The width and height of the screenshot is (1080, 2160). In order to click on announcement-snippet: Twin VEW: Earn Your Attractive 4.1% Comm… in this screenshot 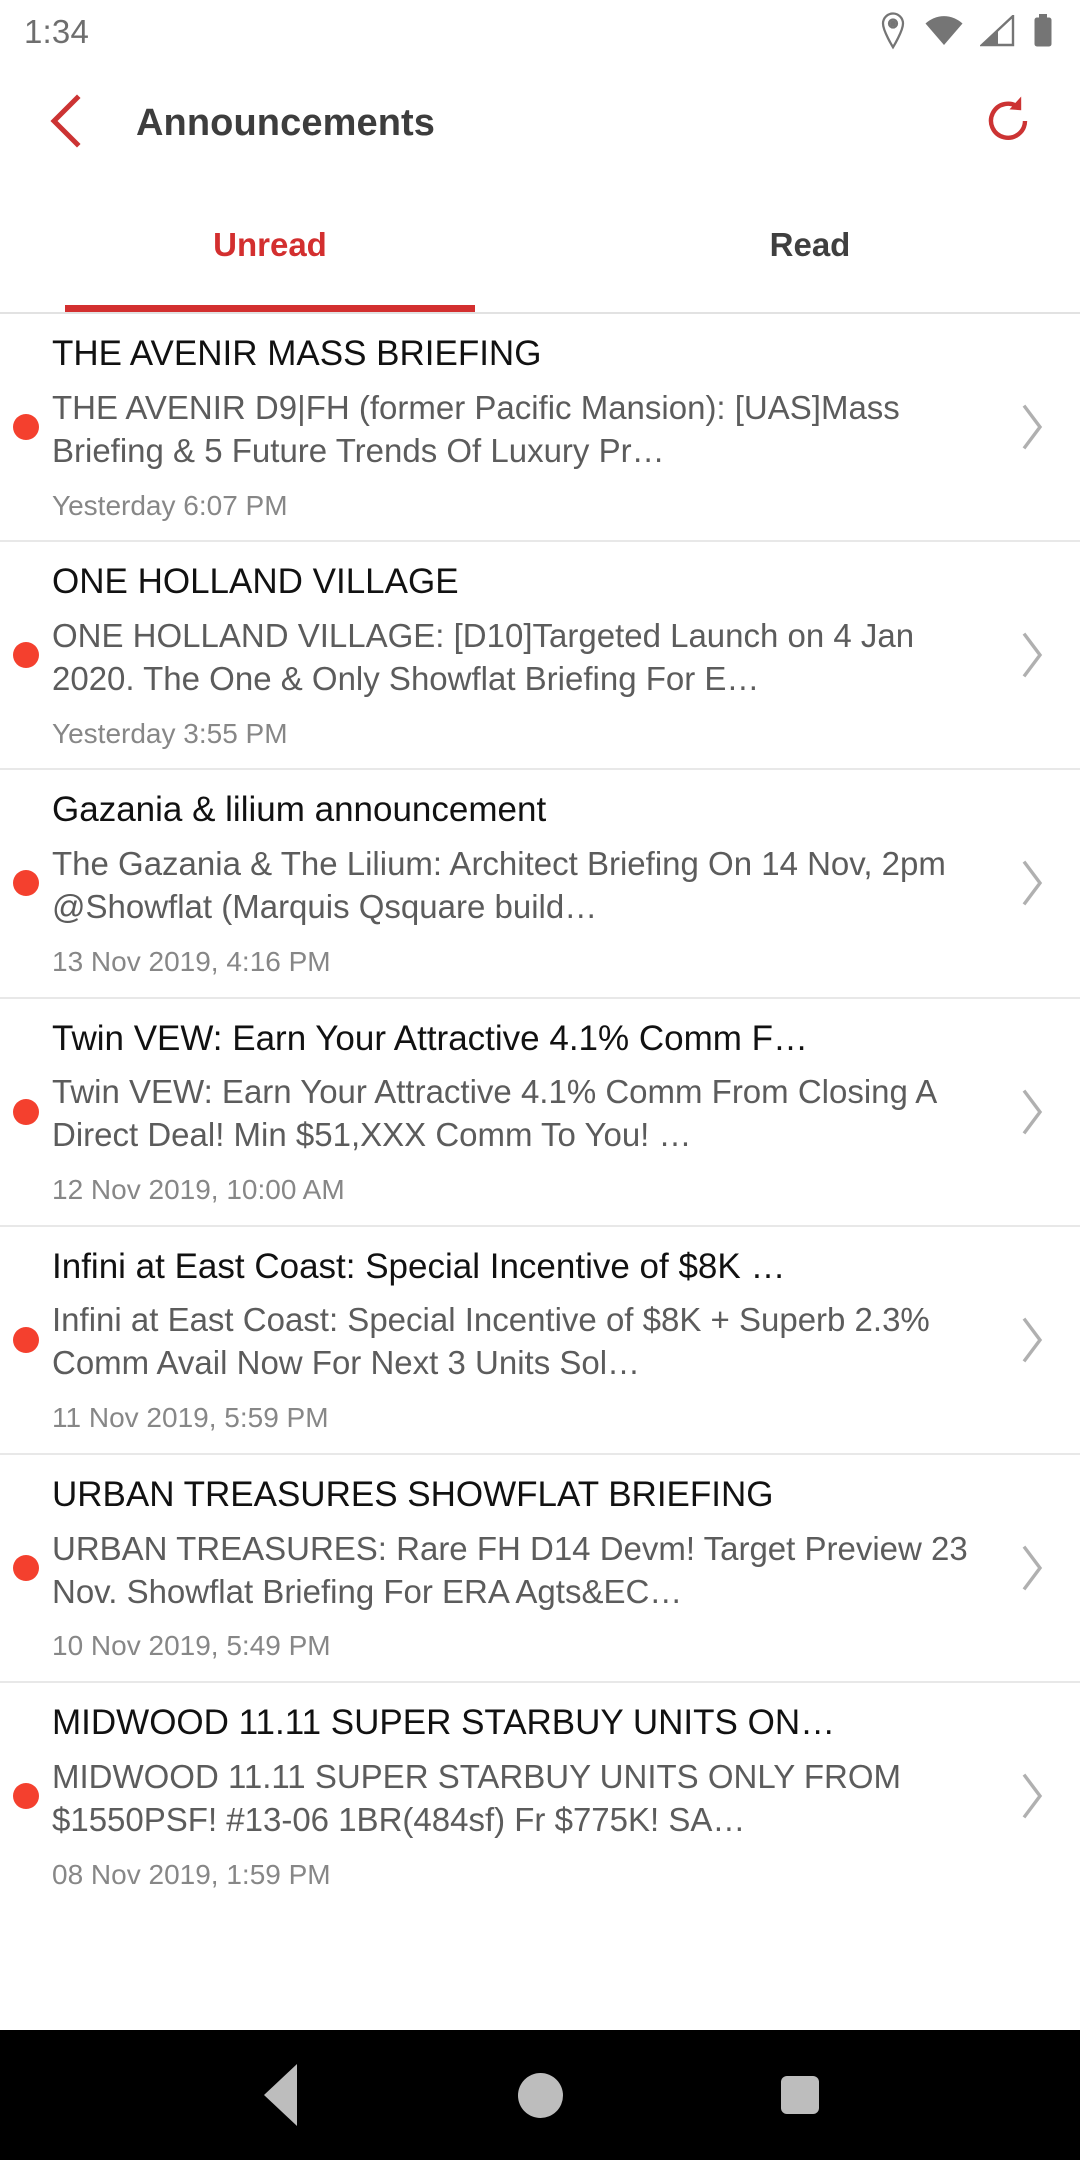, I will do `click(494, 1113)`.